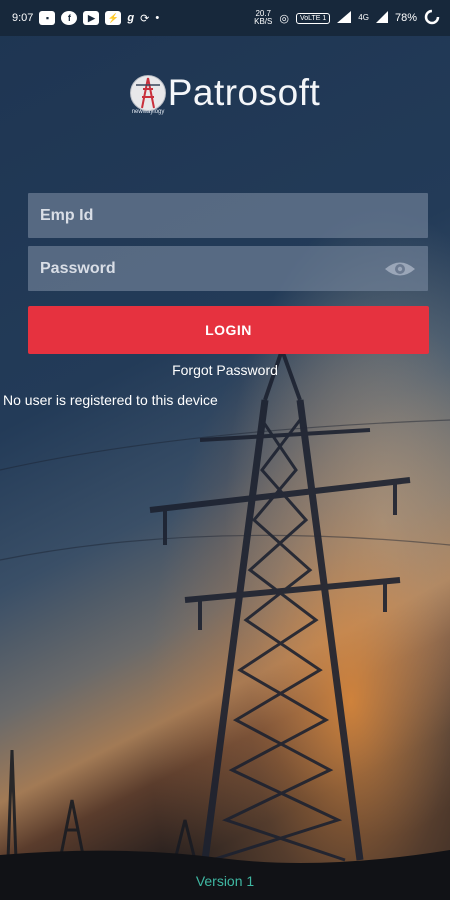  What do you see at coordinates (110, 400) in the screenshot?
I see `device-registration-notice: No user is registered to this device` at bounding box center [110, 400].